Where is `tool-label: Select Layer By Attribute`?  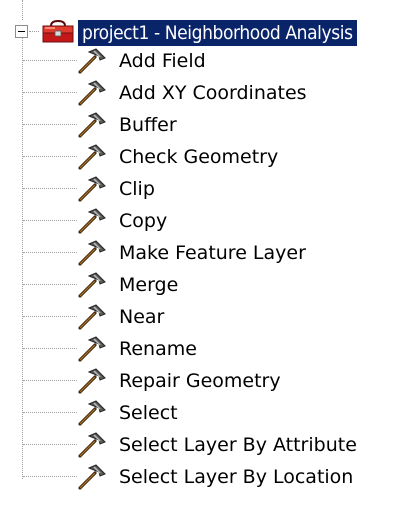
tool-label: Select Layer By Attribute is located at coordinates (238, 445).